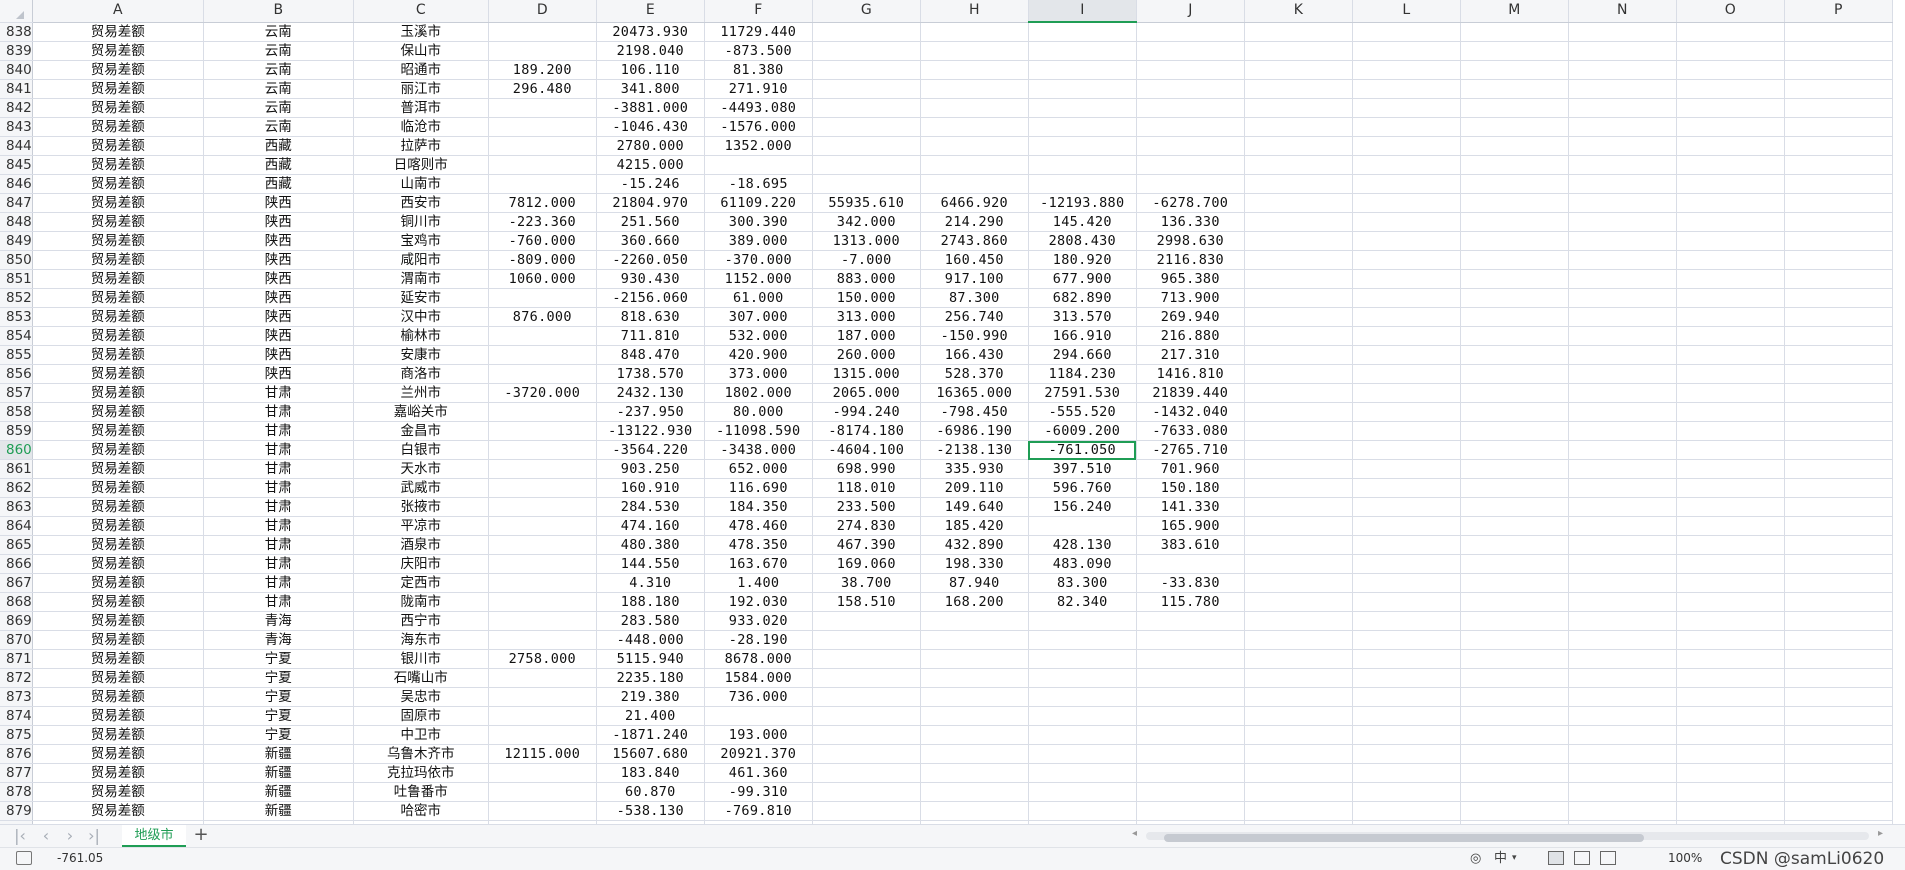  What do you see at coordinates (1190, 678) in the screenshot?
I see `cell-j872` at bounding box center [1190, 678].